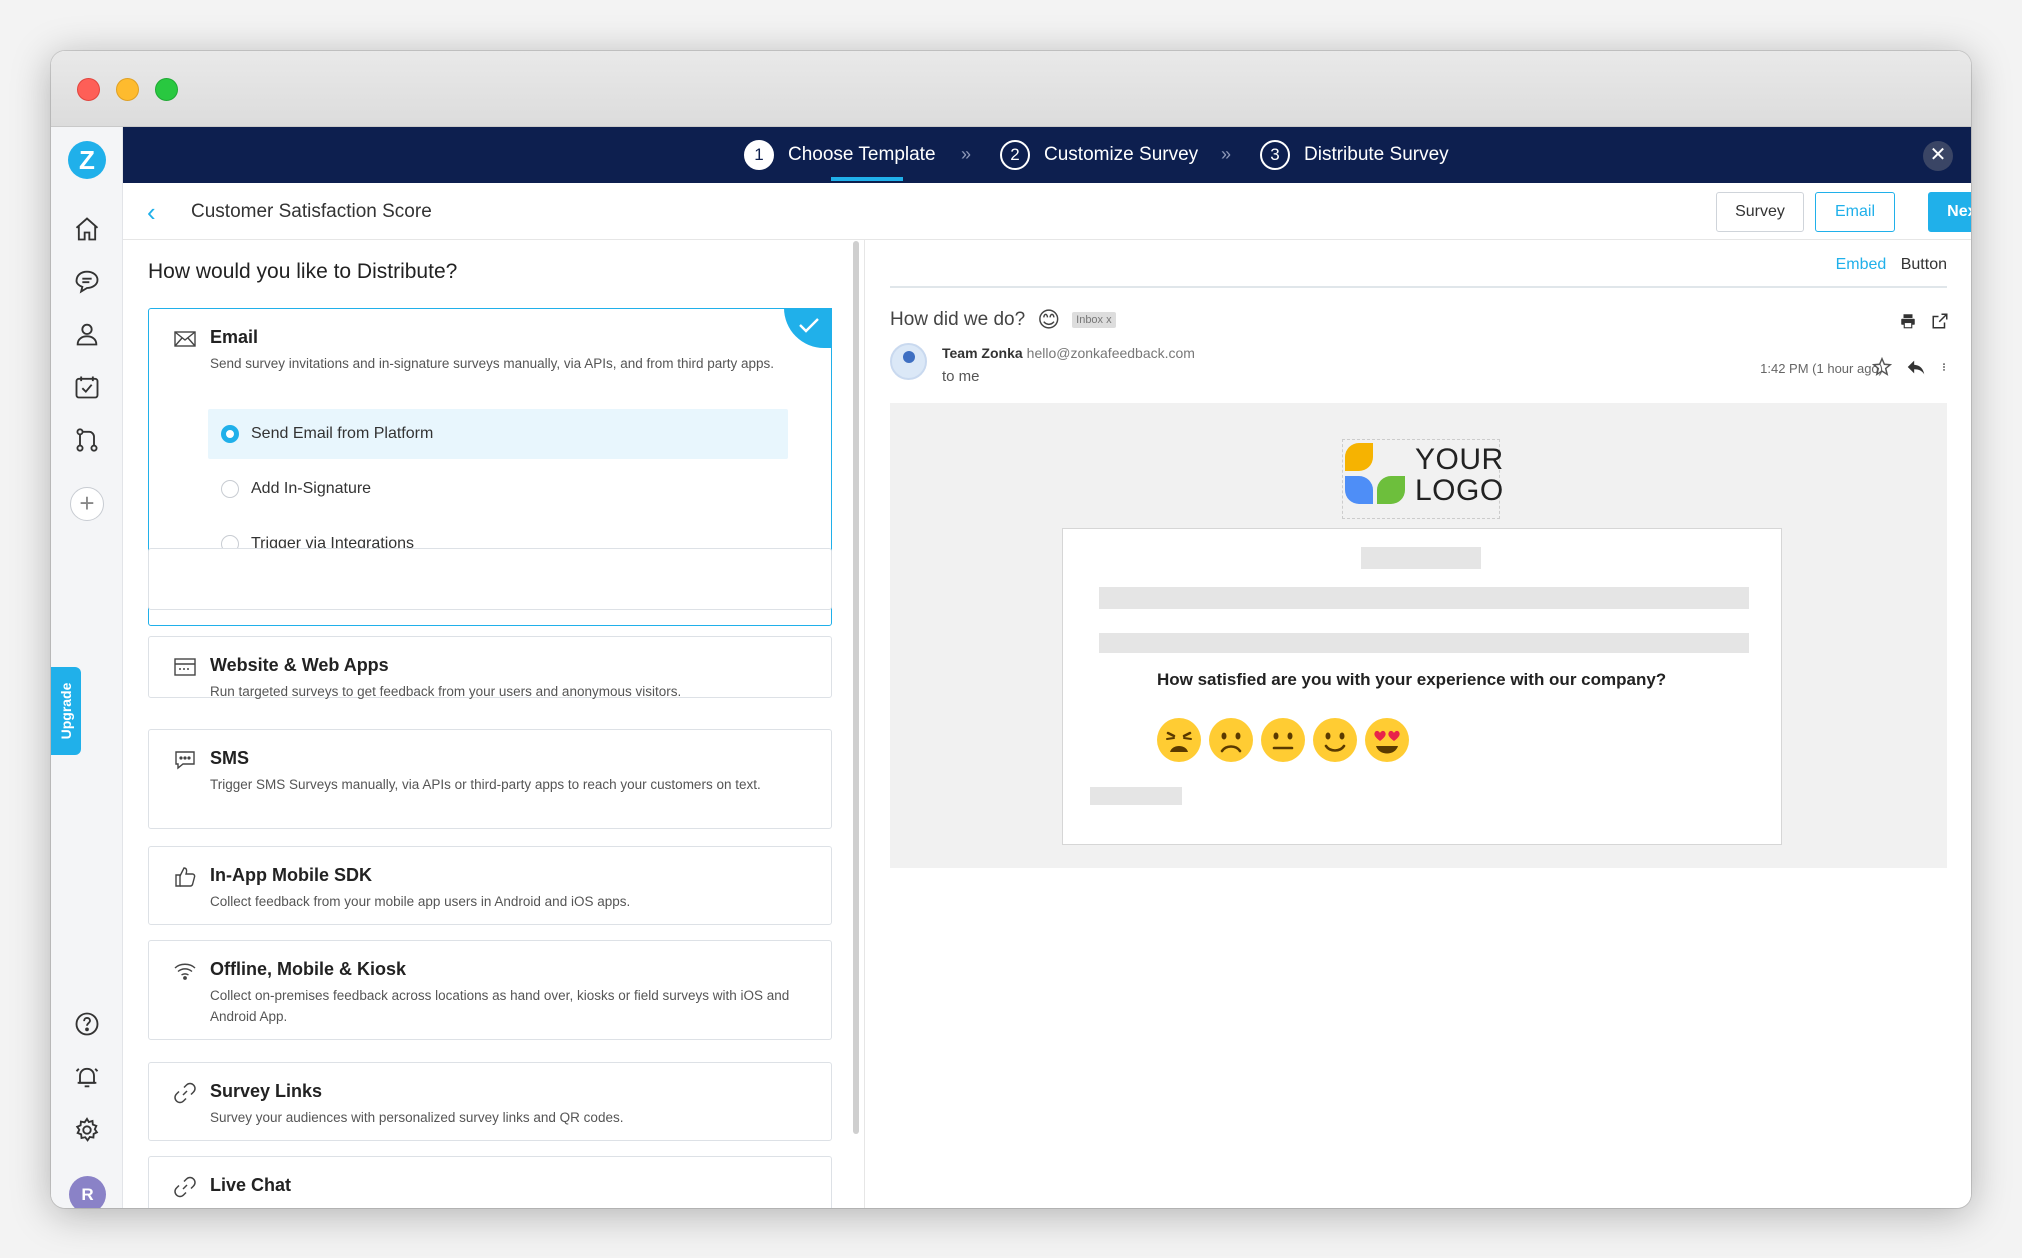 This screenshot has width=2022, height=1258. Describe the element at coordinates (1861, 264) in the screenshot. I see `tab-embed: Embed` at that location.